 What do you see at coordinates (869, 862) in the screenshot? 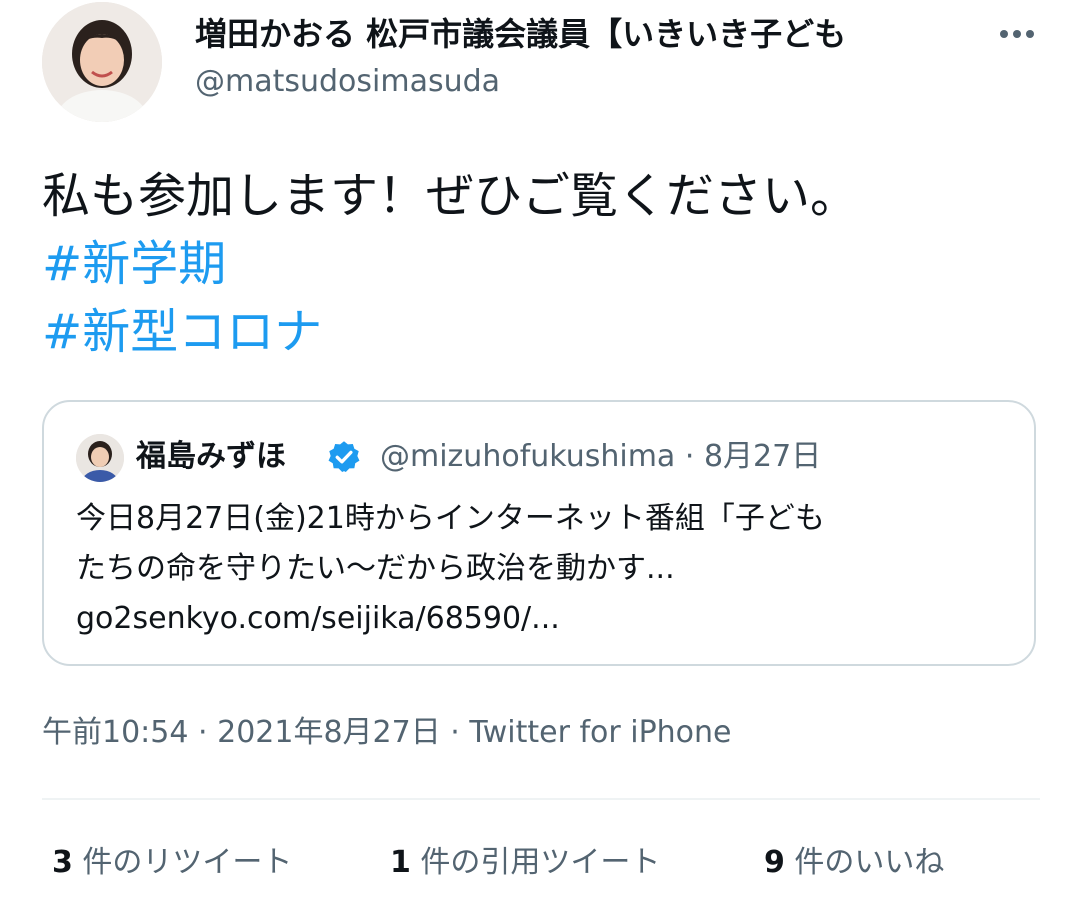
I see `likes-label: 件のいいね` at bounding box center [869, 862].